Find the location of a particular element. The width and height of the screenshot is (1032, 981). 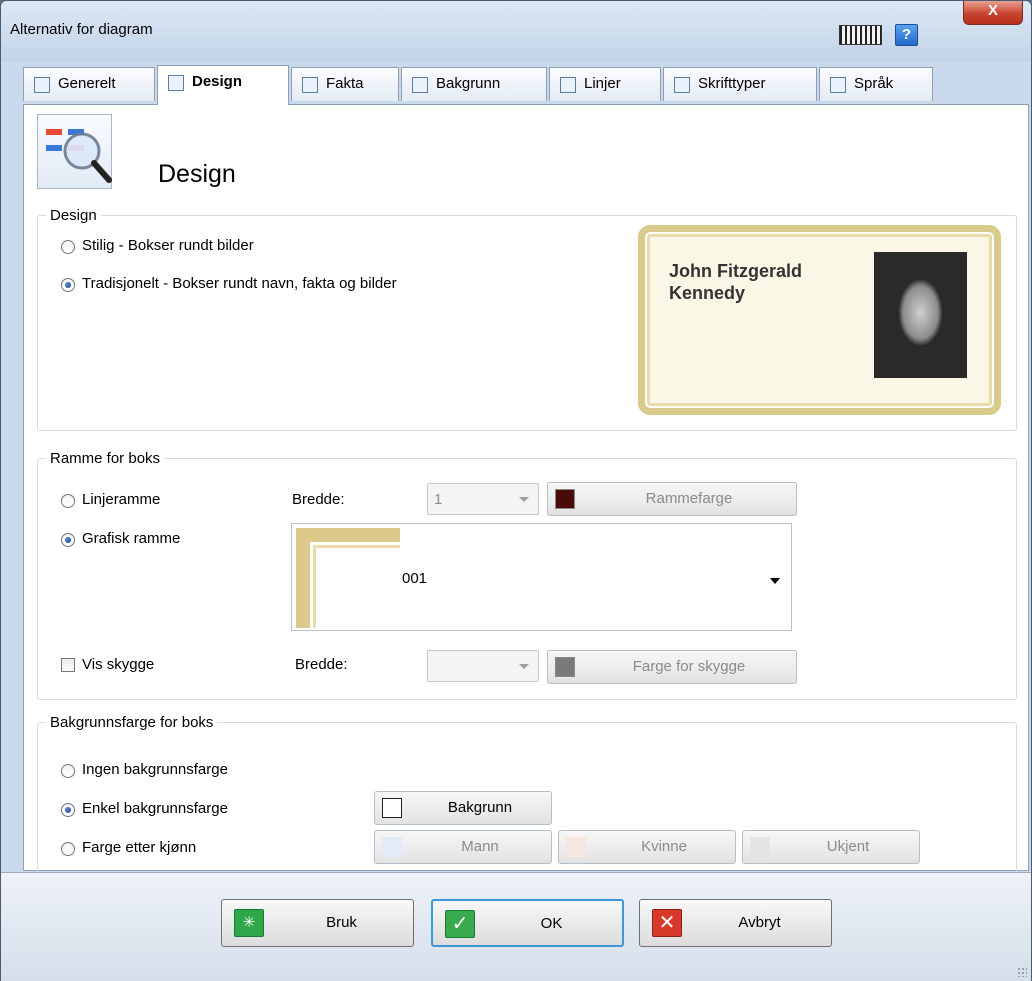

male-color-button: Mann is located at coordinates (463, 847).